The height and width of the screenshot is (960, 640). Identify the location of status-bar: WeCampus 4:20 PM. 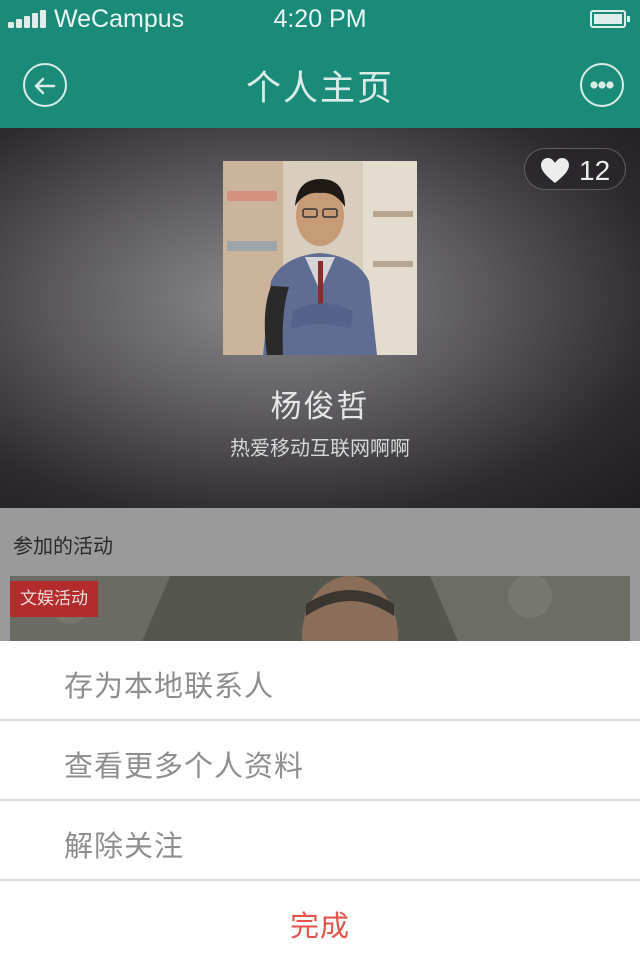
(320, 20).